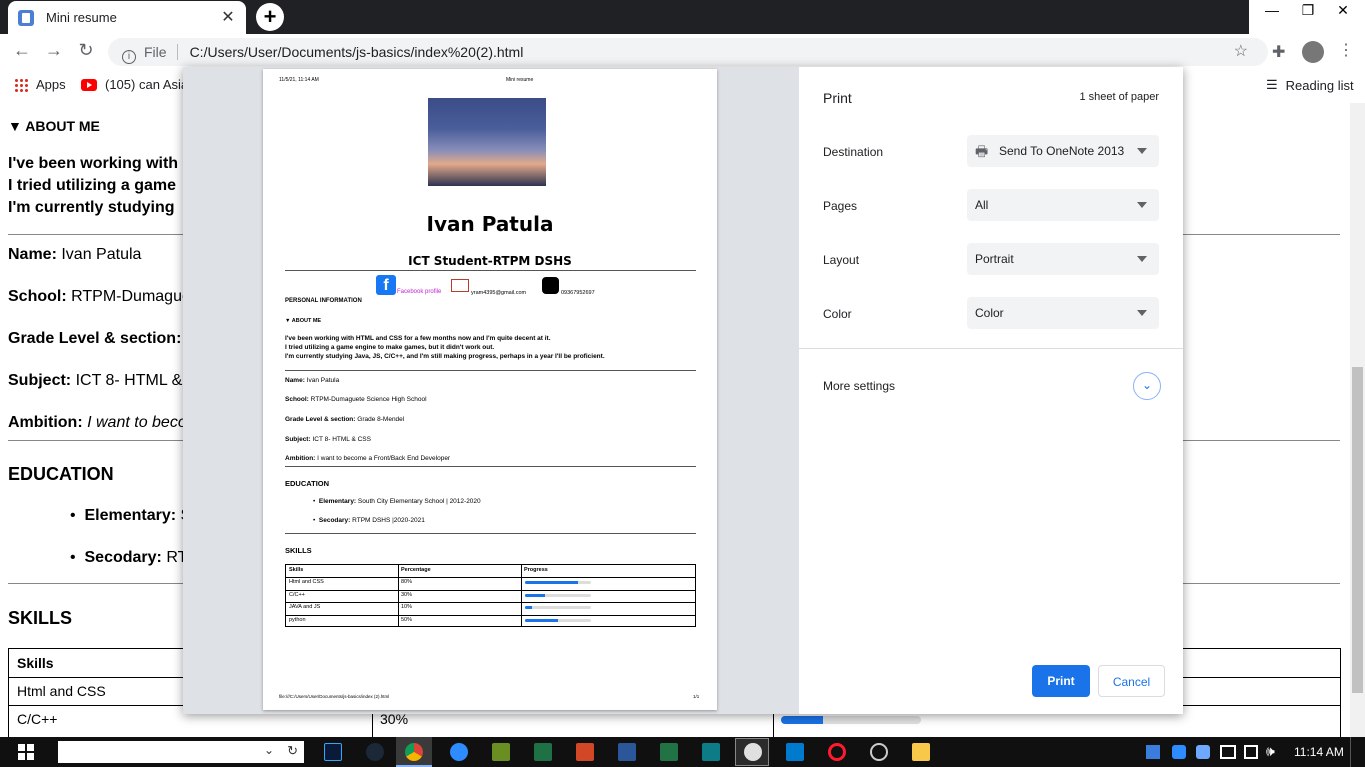 Image resolution: width=1365 pixels, height=767 pixels. What do you see at coordinates (292, 751) in the screenshot?
I see `refresh-icon: ↻` at bounding box center [292, 751].